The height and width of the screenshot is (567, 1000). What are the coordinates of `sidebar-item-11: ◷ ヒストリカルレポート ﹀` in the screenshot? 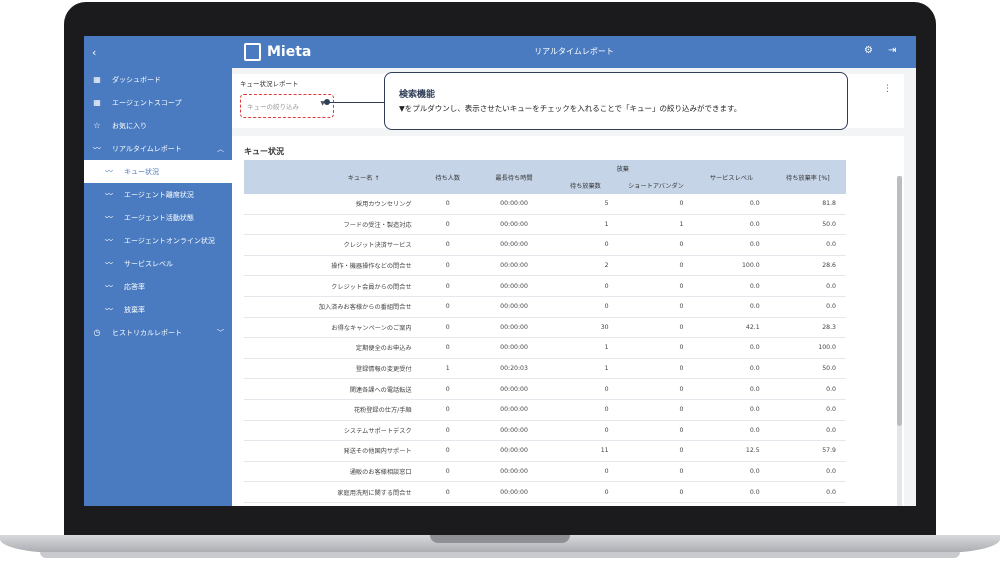 It's located at (158, 332).